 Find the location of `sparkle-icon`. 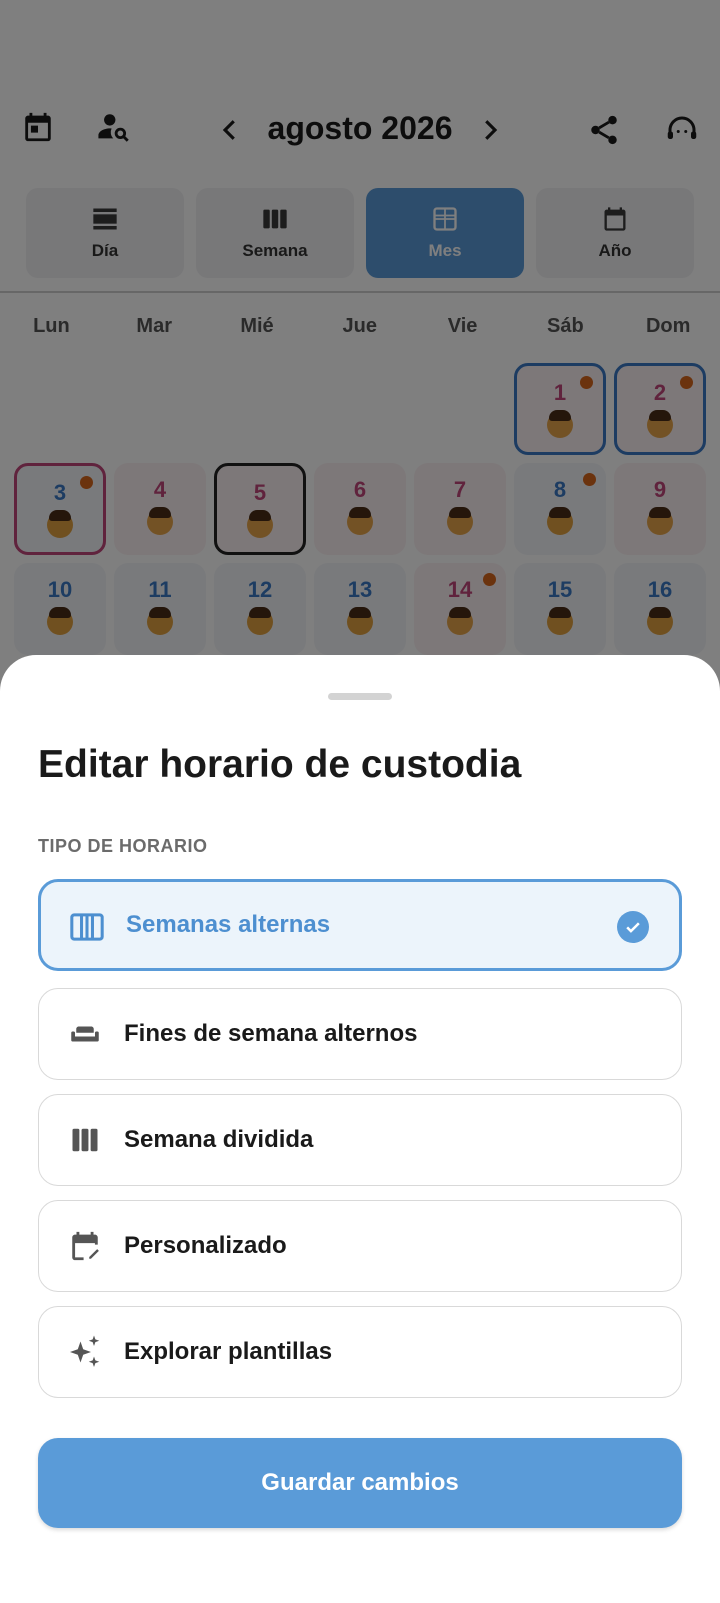

sparkle-icon is located at coordinates (85, 1352).